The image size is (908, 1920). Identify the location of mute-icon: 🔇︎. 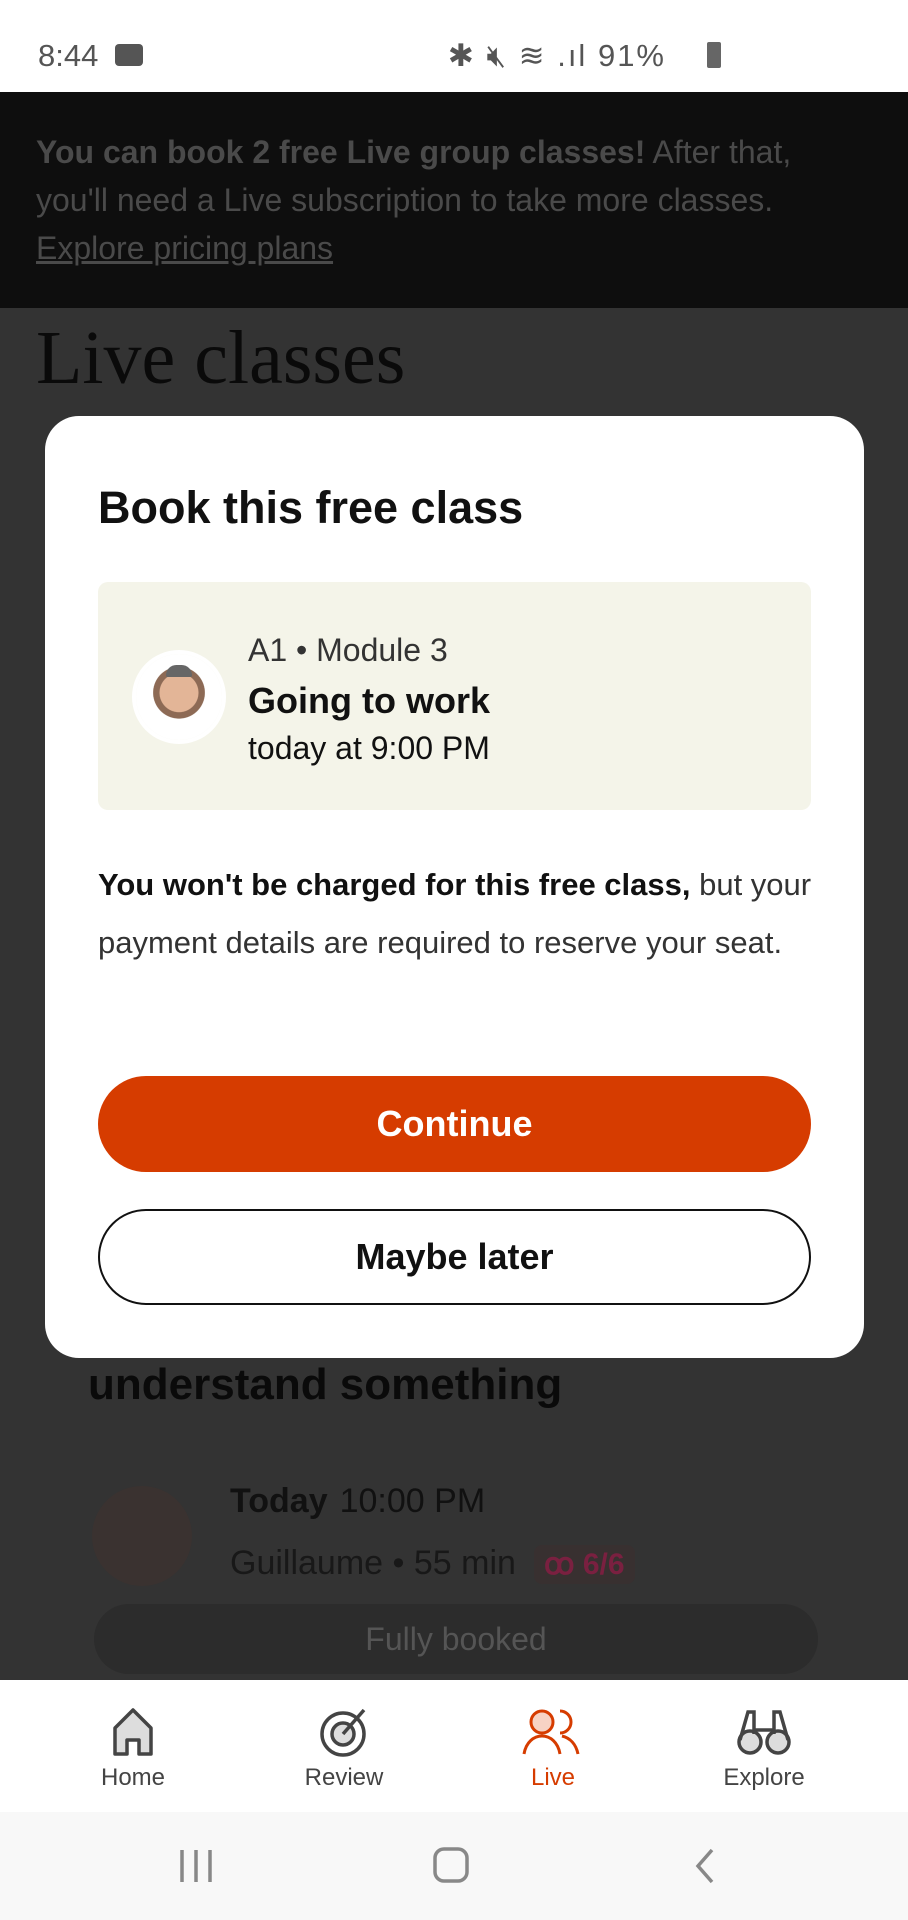
(497, 55).